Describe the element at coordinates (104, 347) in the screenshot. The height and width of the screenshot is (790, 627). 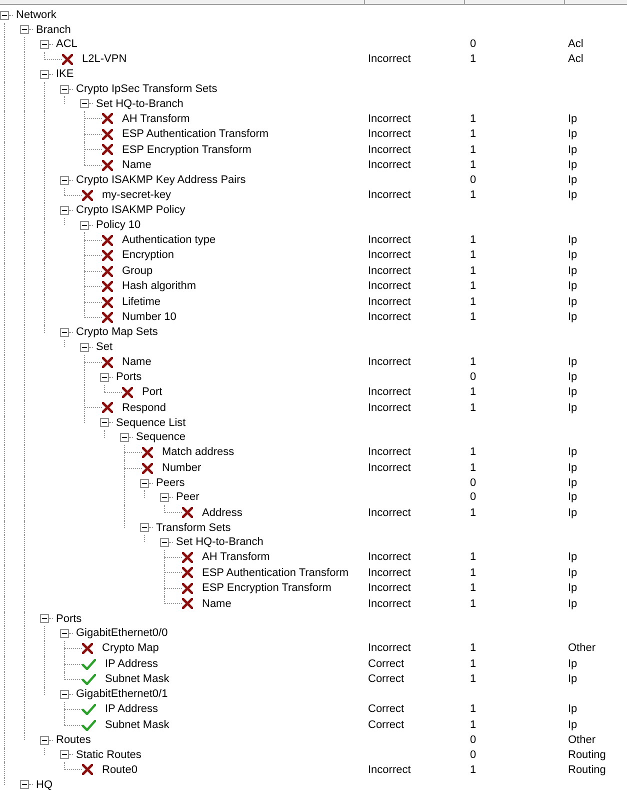
I see `item-label: Set` at that location.